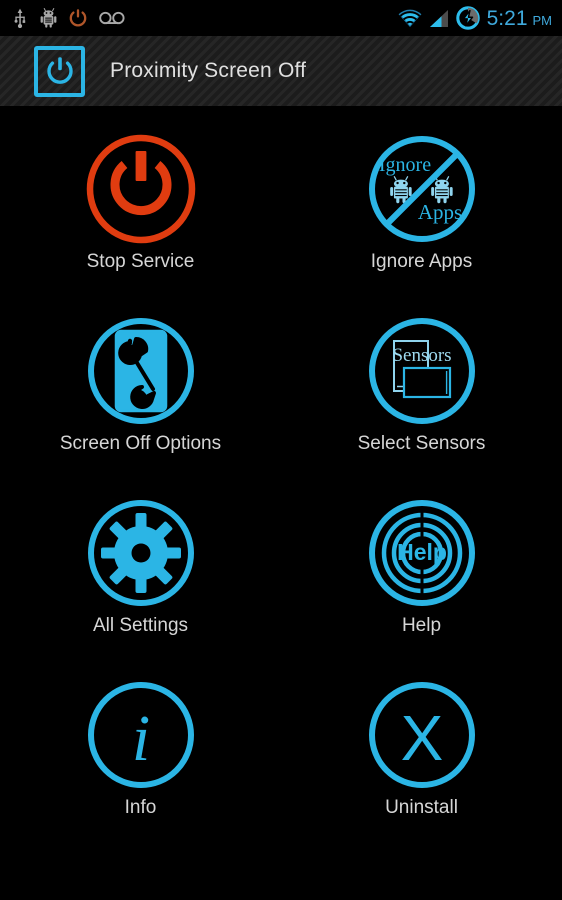 This screenshot has width=562, height=900. Describe the element at coordinates (20, 18) in the screenshot. I see `usb-icon` at that location.